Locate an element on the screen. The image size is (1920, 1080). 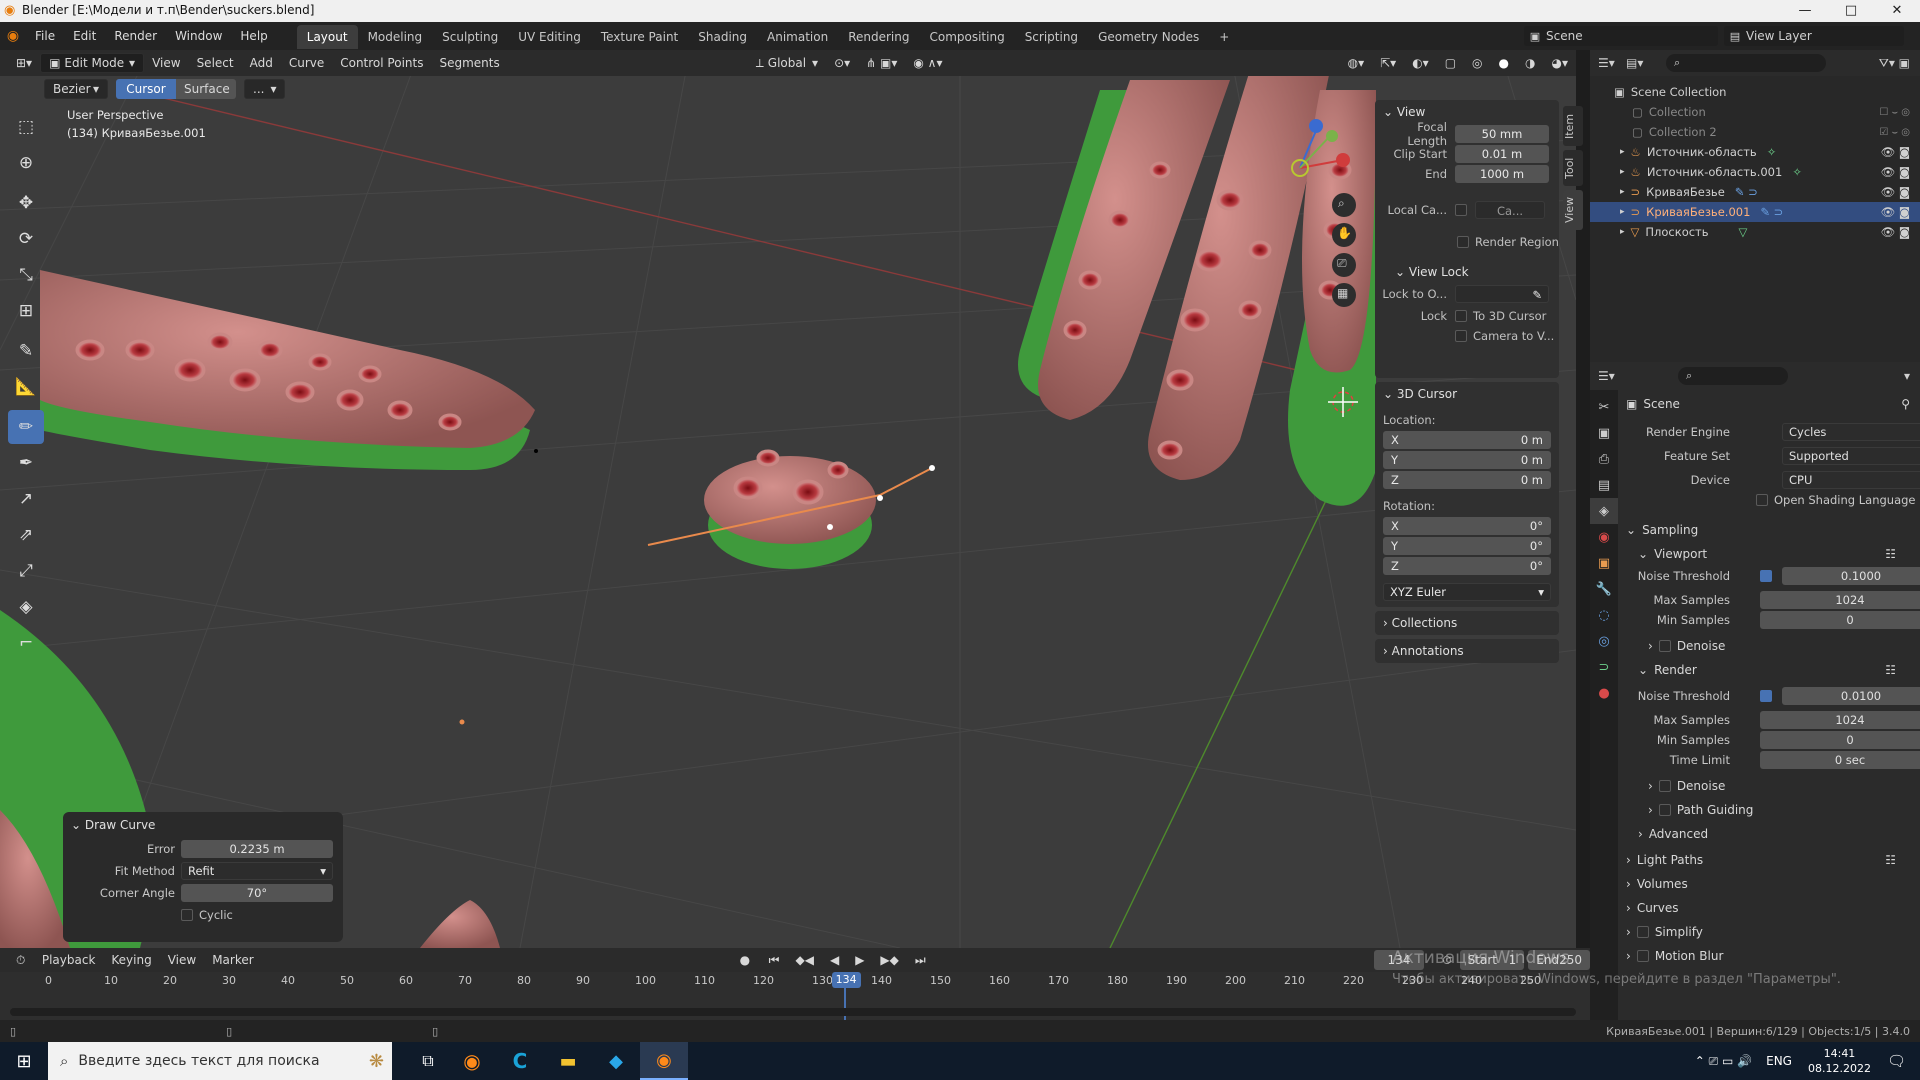
sampling-header: Sampling is located at coordinates (1670, 530).